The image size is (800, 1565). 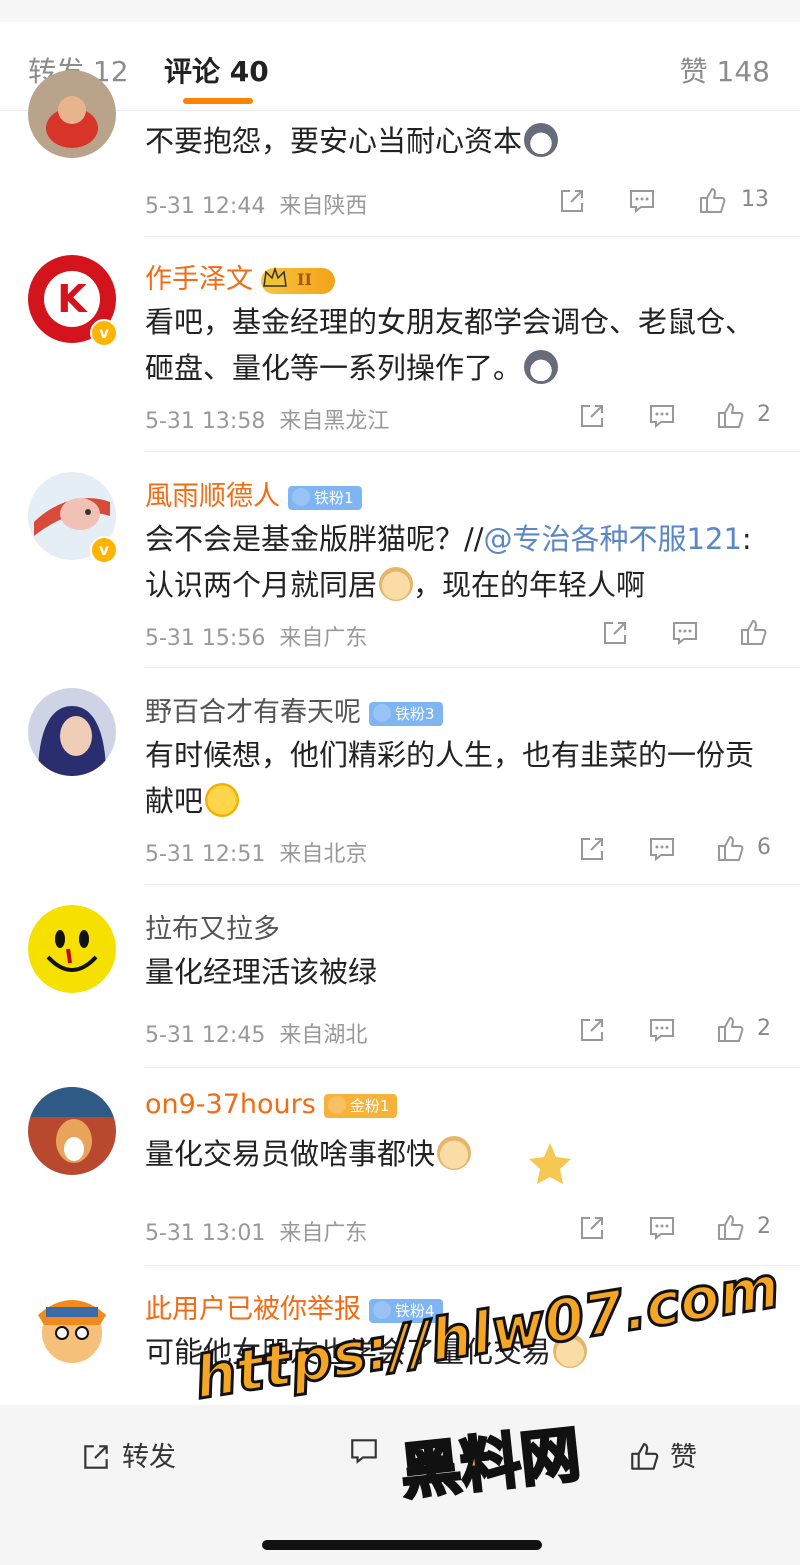 I want to click on comment-meta: 5-31 13:01 来自广东, so click(x=256, y=1233).